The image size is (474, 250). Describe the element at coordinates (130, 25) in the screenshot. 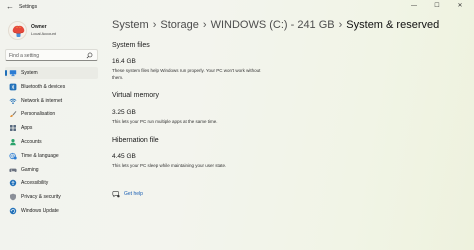

I see `breadcrumb-system-link: System` at that location.